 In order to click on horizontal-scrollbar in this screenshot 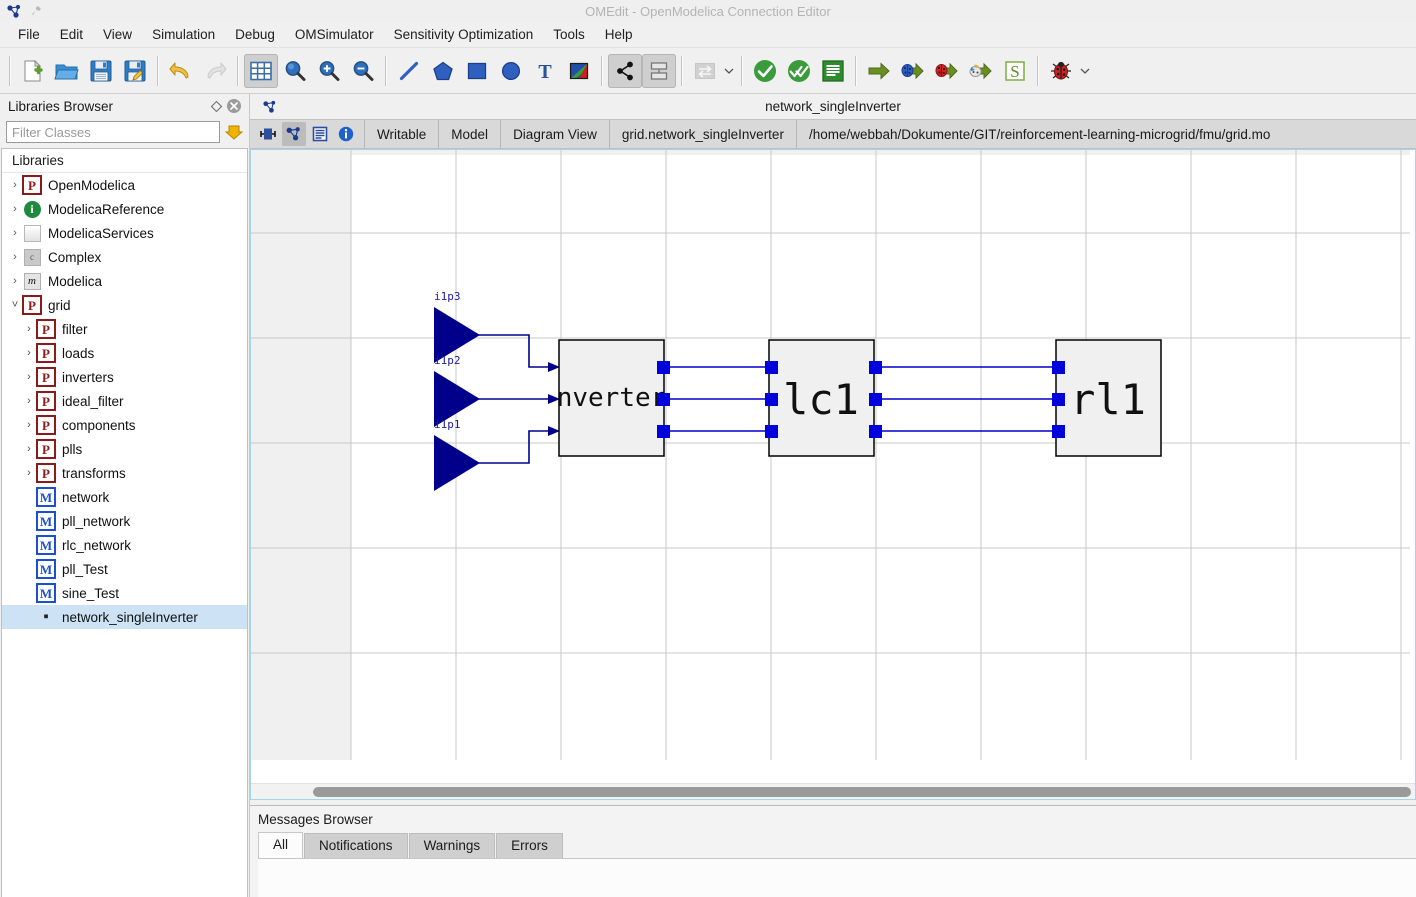, I will do `click(833, 791)`.